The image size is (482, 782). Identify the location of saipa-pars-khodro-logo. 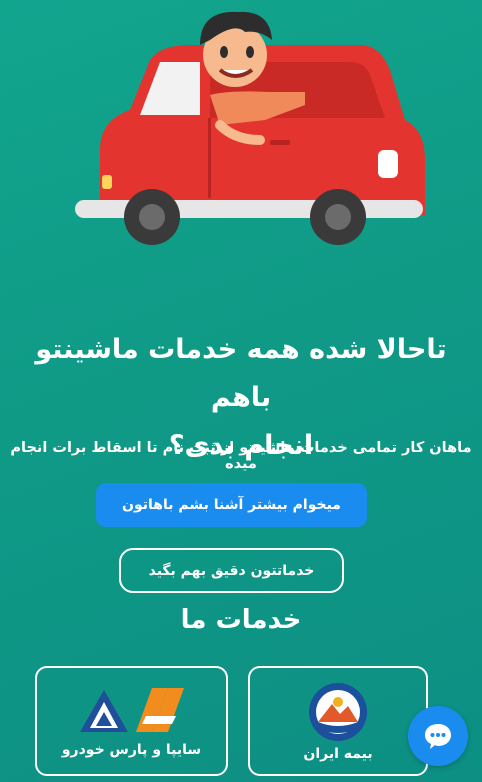
(131, 710).